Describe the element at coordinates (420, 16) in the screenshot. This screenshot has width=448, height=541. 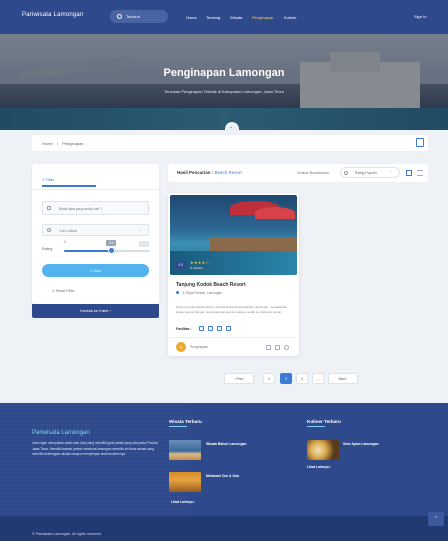
I see `signin-link: Sign In` at that location.